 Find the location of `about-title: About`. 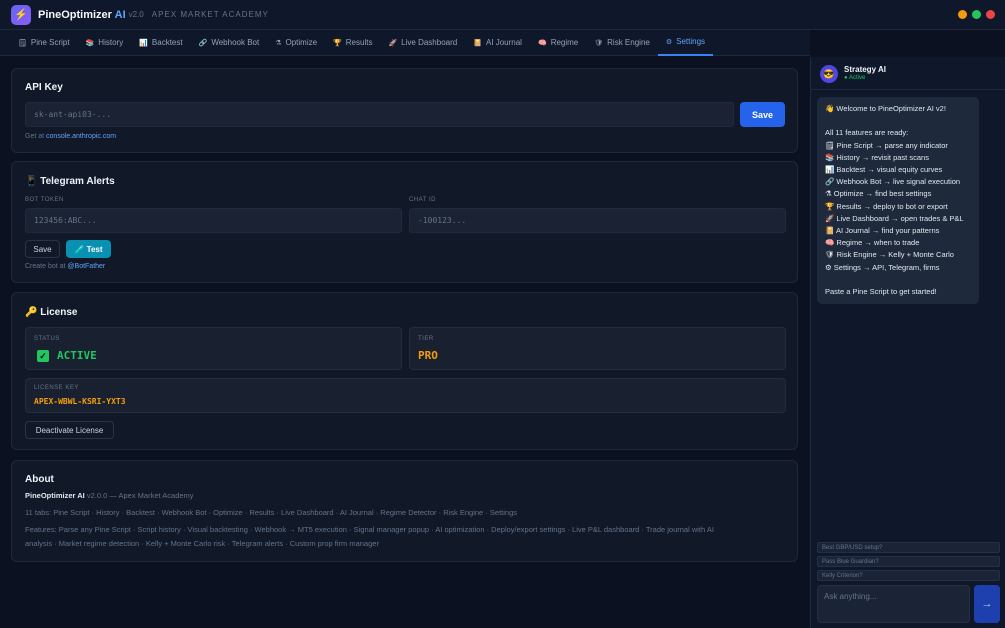

about-title: About is located at coordinates (39, 479).